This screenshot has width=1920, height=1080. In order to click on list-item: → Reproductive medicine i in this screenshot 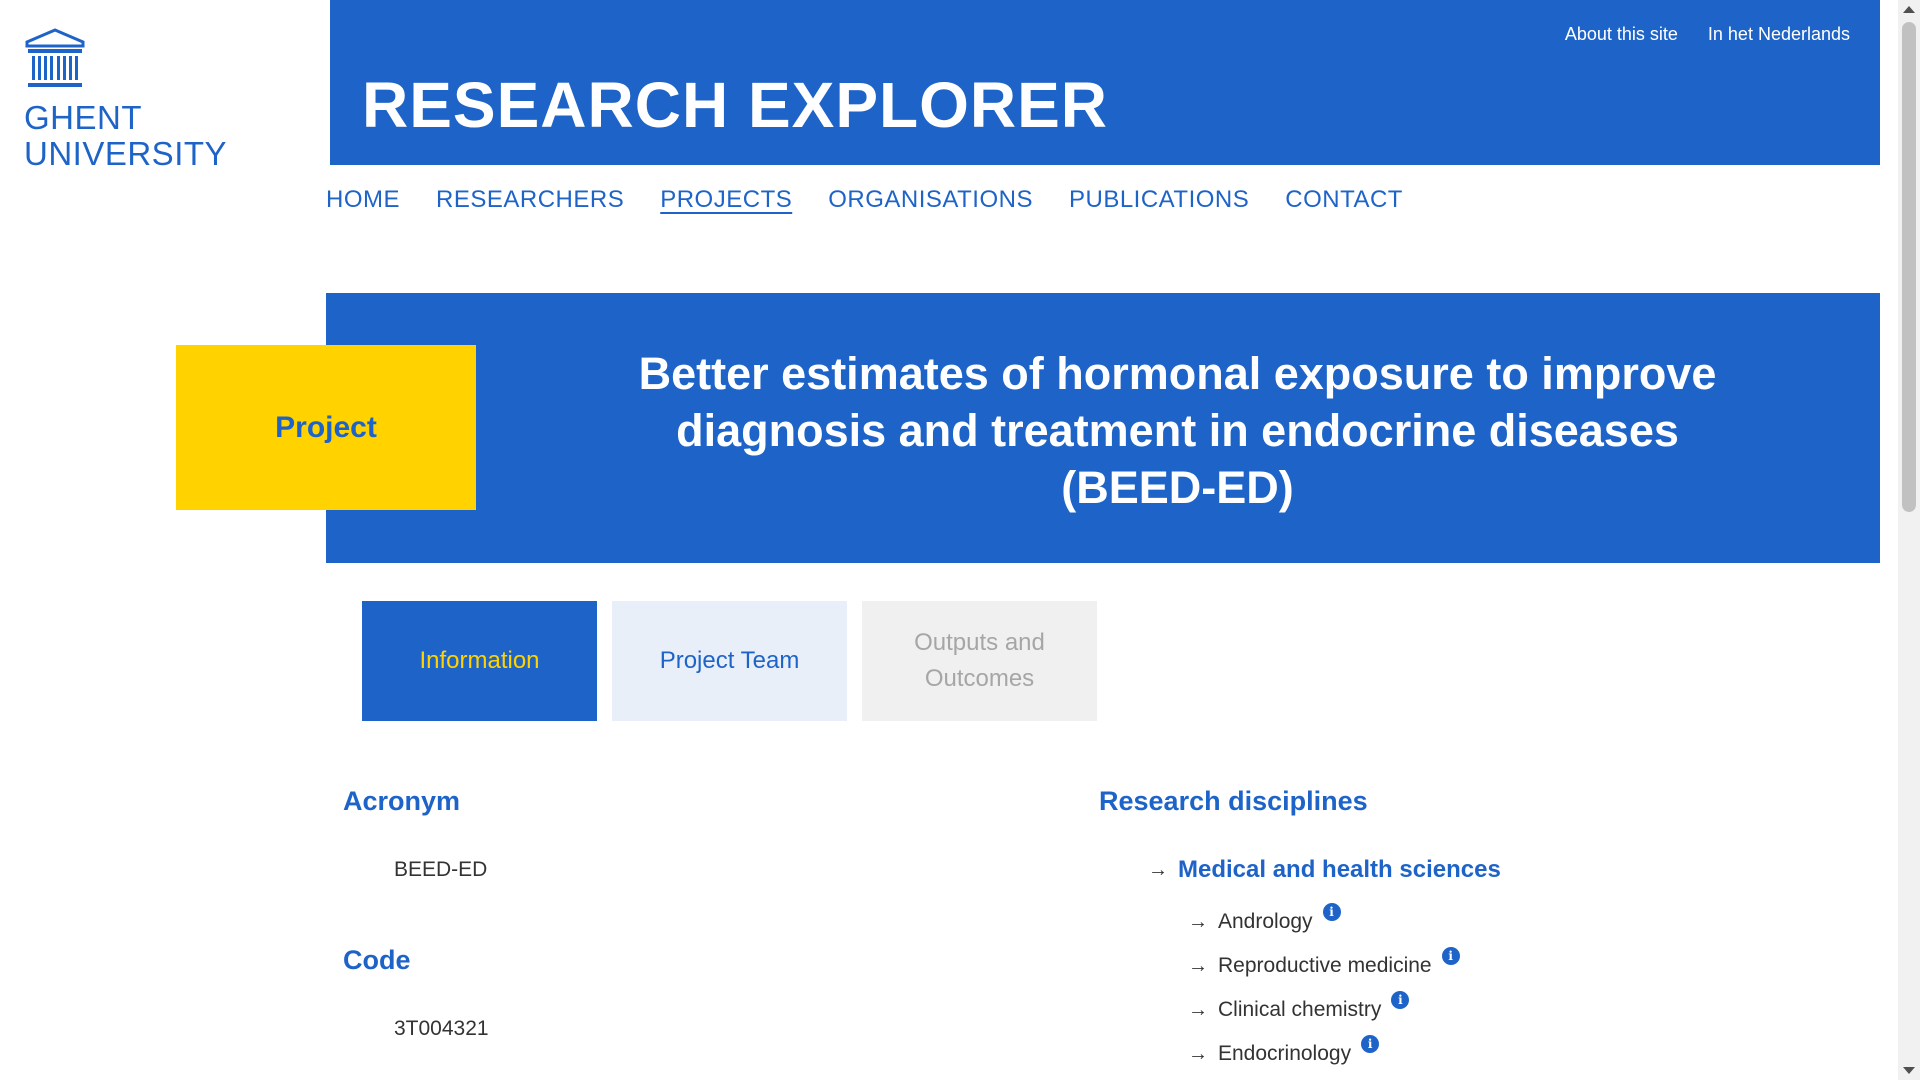, I will do `click(1324, 966)`.